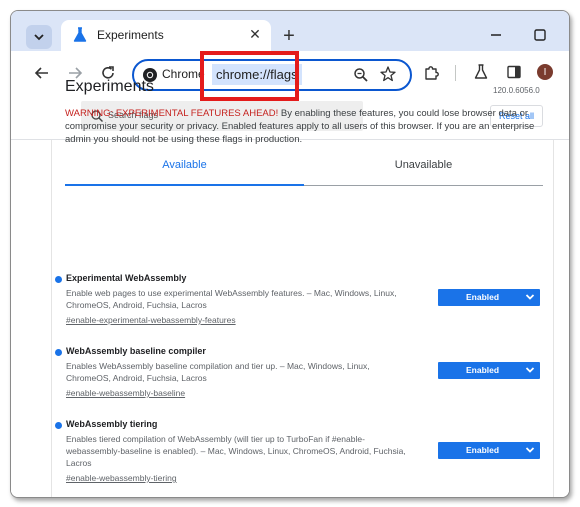  What do you see at coordinates (423, 185) in the screenshot?
I see `tab-underline` at bounding box center [423, 185].